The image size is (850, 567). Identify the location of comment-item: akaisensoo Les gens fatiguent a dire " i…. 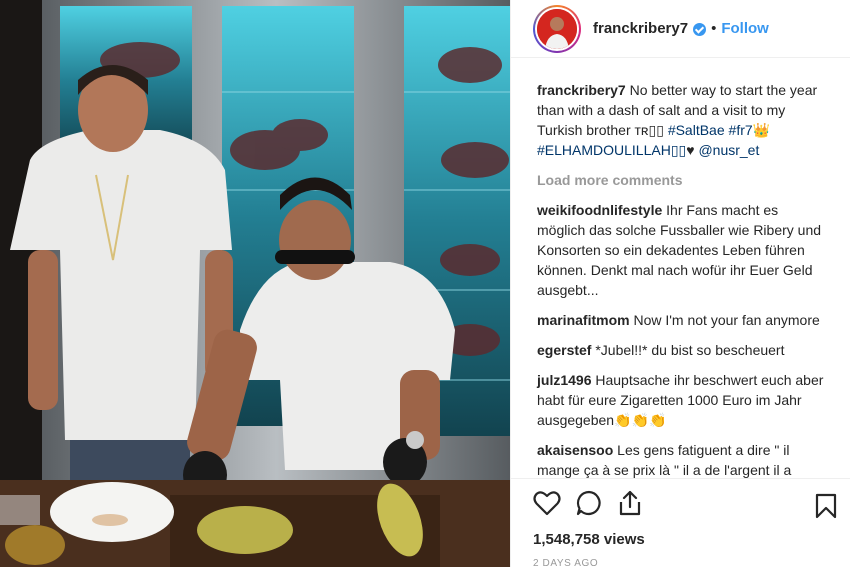
(682, 459).